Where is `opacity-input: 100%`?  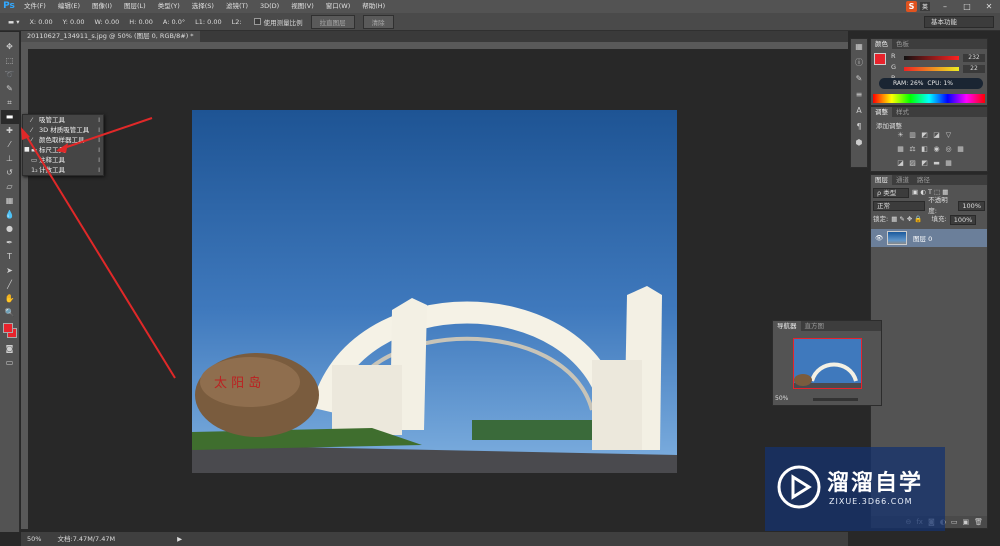
opacity-input: 100% is located at coordinates (971, 205).